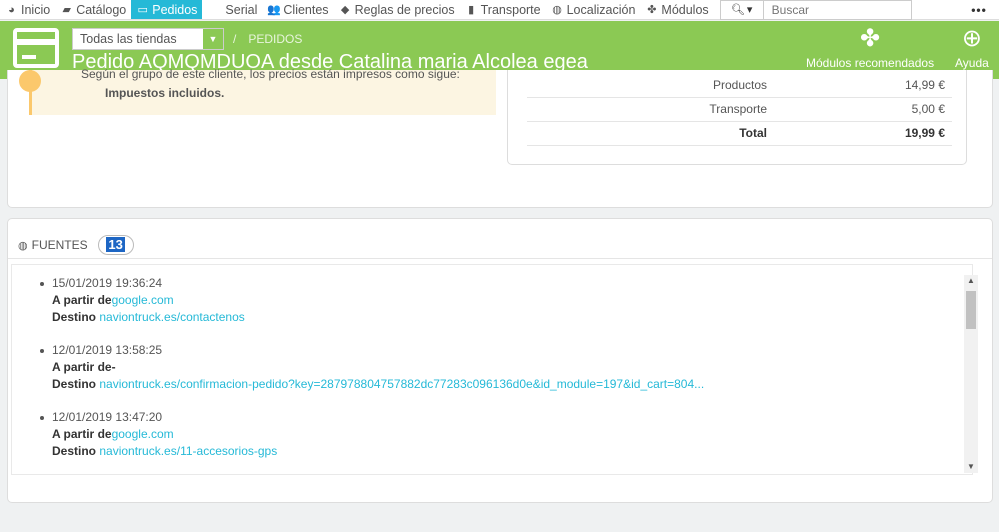  Describe the element at coordinates (66, 10) in the screenshot. I see `book-icon: ▰` at that location.